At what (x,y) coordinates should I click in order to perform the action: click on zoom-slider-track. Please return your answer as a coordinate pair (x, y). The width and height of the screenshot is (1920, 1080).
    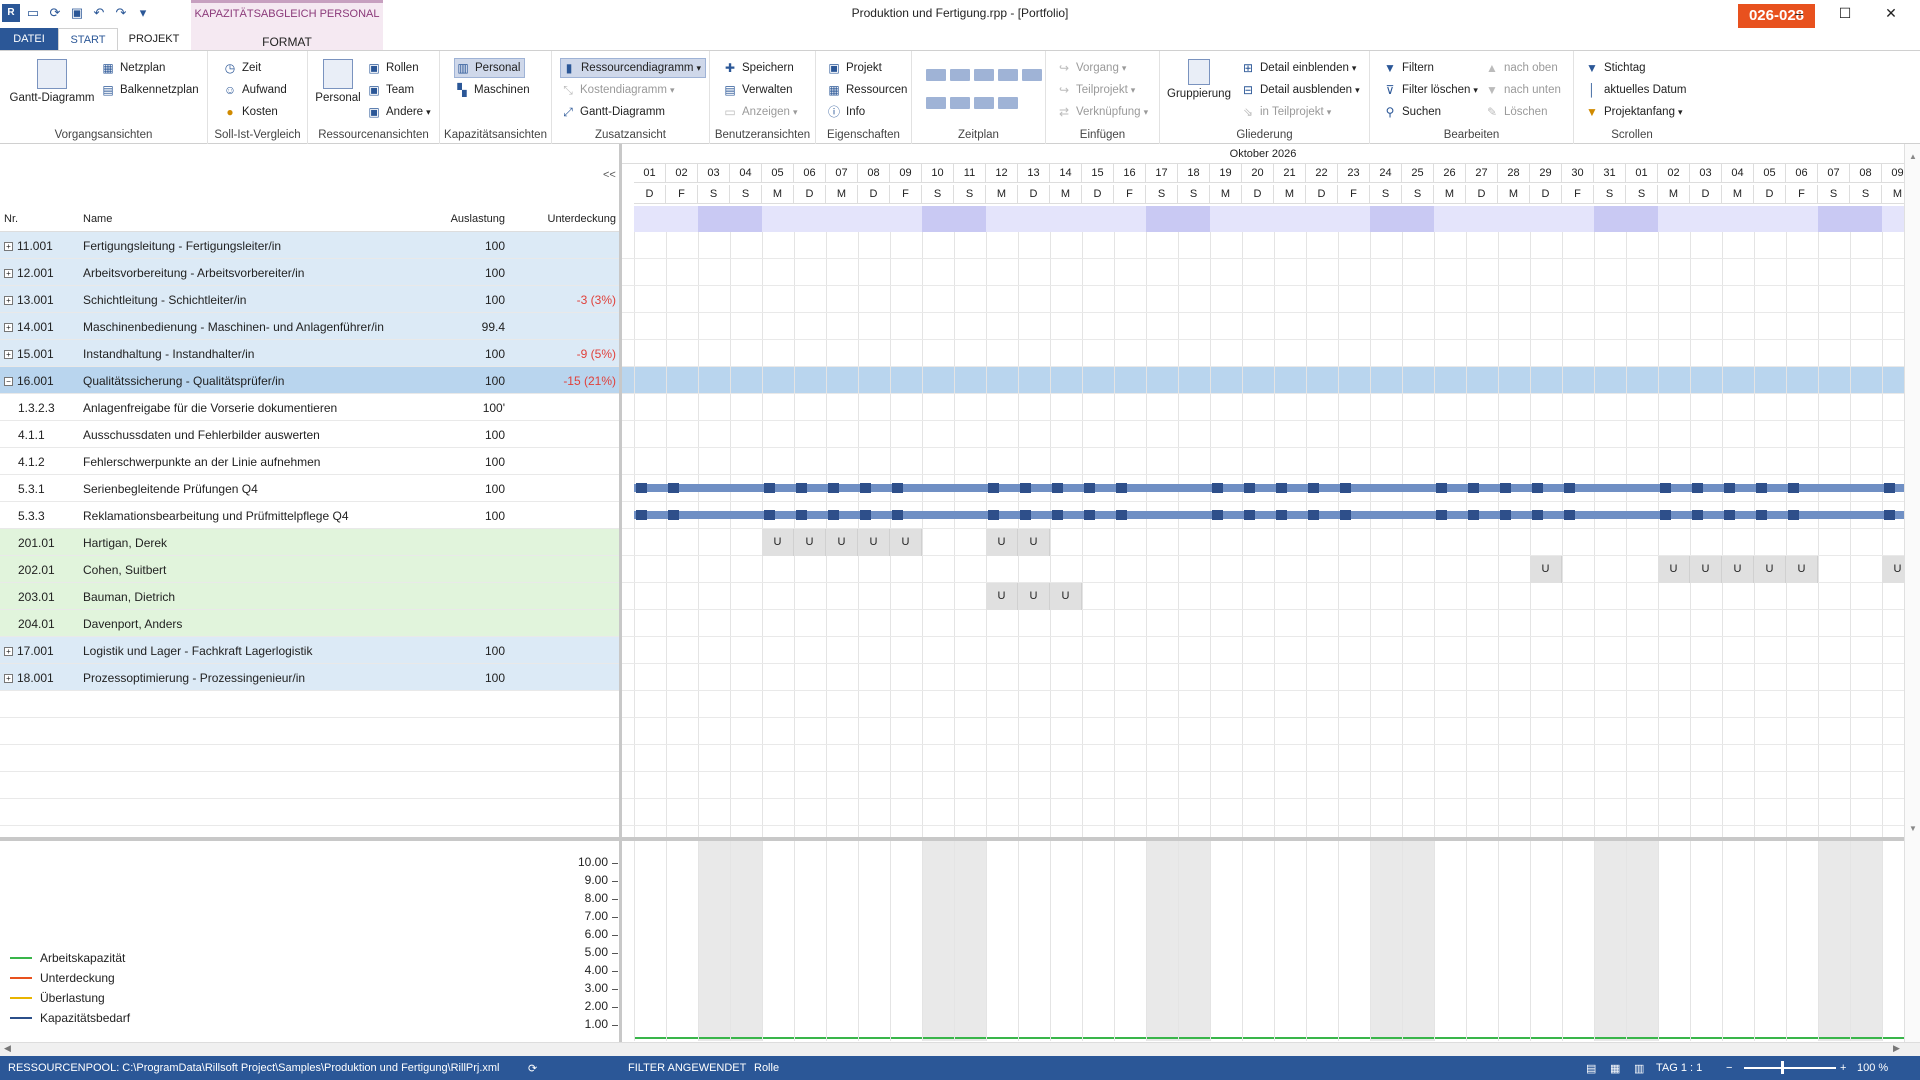
    Looking at the image, I should click on (1790, 1068).